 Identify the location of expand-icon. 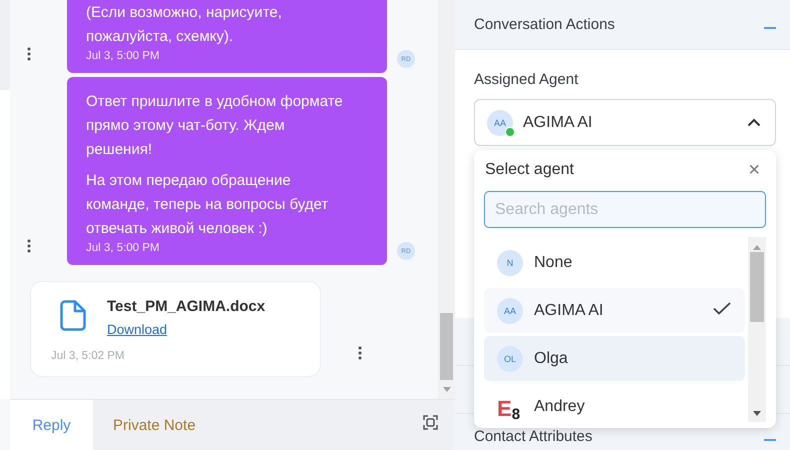
(430, 422).